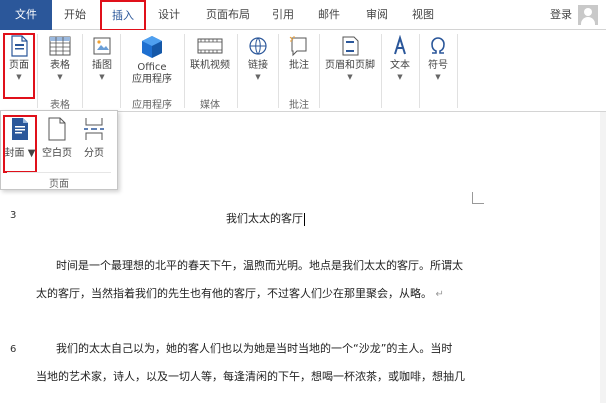 This screenshot has height=403, width=606. What do you see at coordinates (210, 46) in the screenshot?
I see `film-icon` at bounding box center [210, 46].